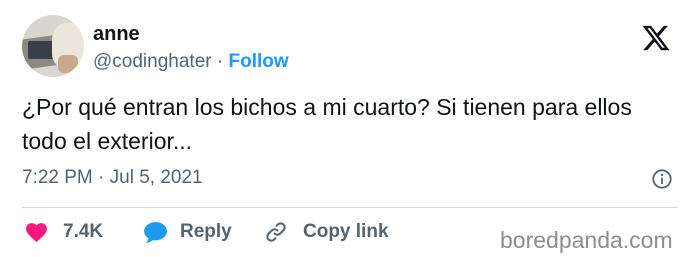 Image resolution: width=700 pixels, height=257 pixels. What do you see at coordinates (116, 34) in the screenshot?
I see `author-name: anne` at bounding box center [116, 34].